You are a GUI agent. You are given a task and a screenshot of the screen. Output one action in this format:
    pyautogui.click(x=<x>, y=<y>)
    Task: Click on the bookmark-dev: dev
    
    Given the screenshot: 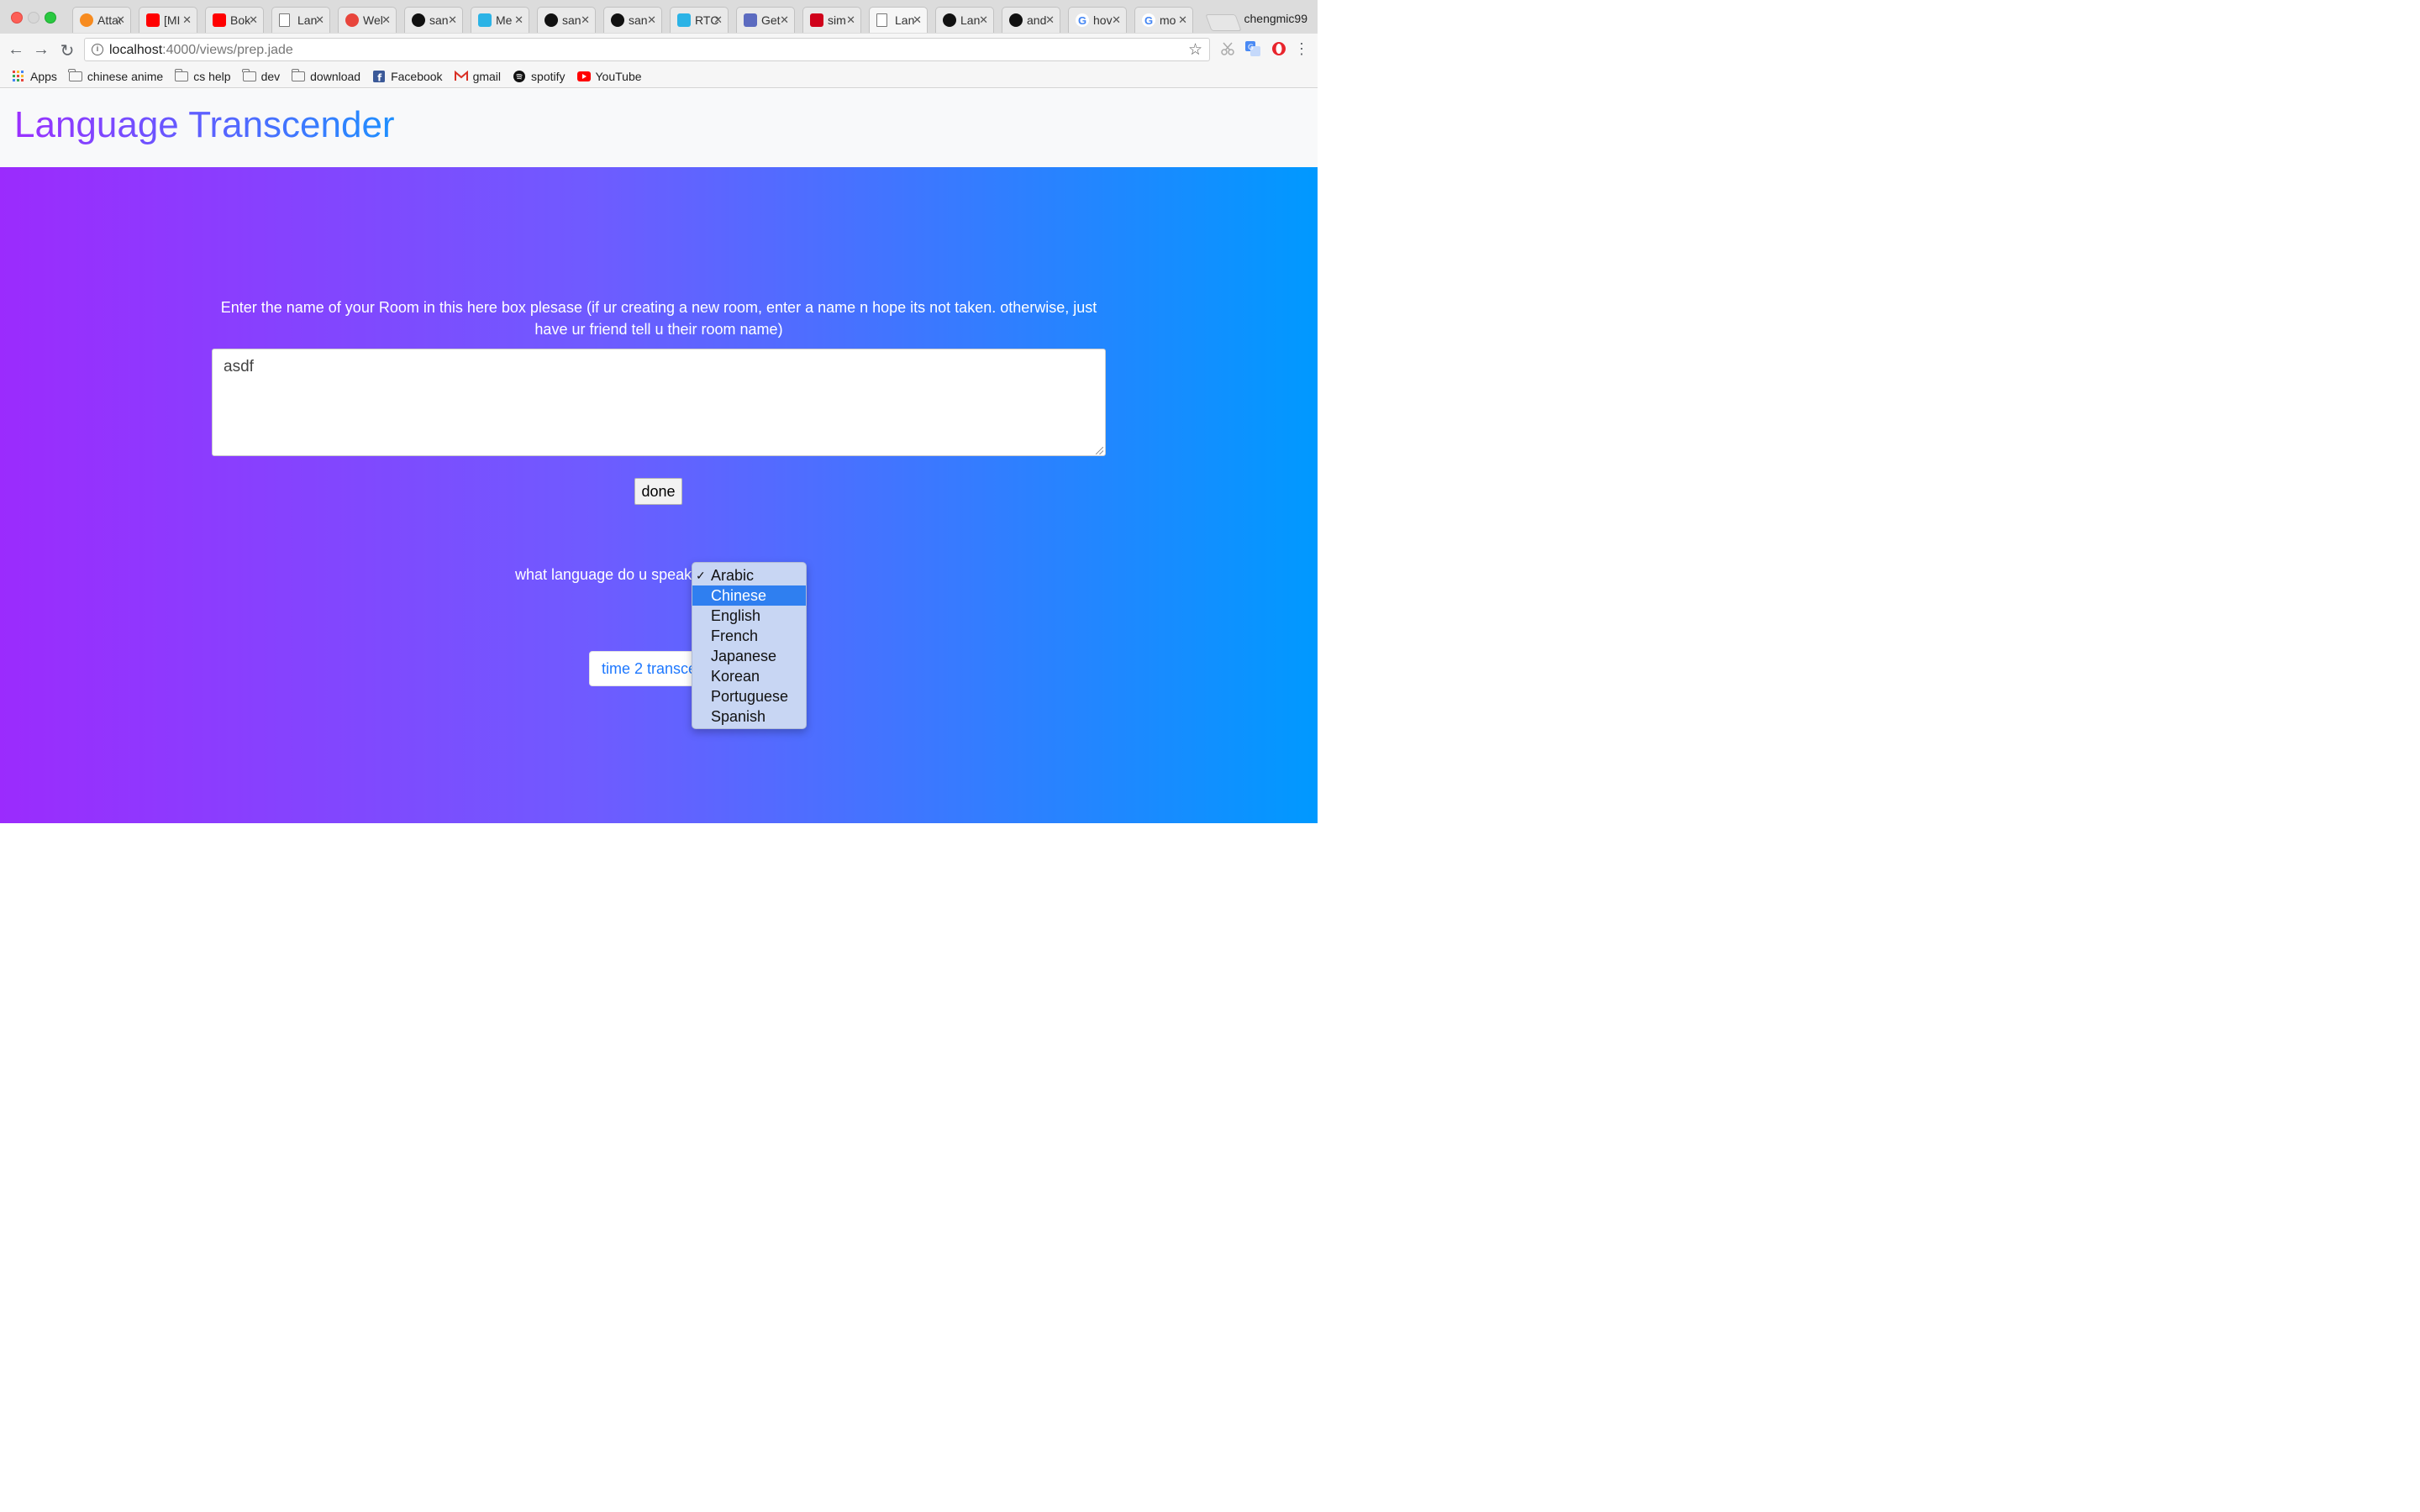 What is the action you would take?
    pyautogui.click(x=261, y=76)
    